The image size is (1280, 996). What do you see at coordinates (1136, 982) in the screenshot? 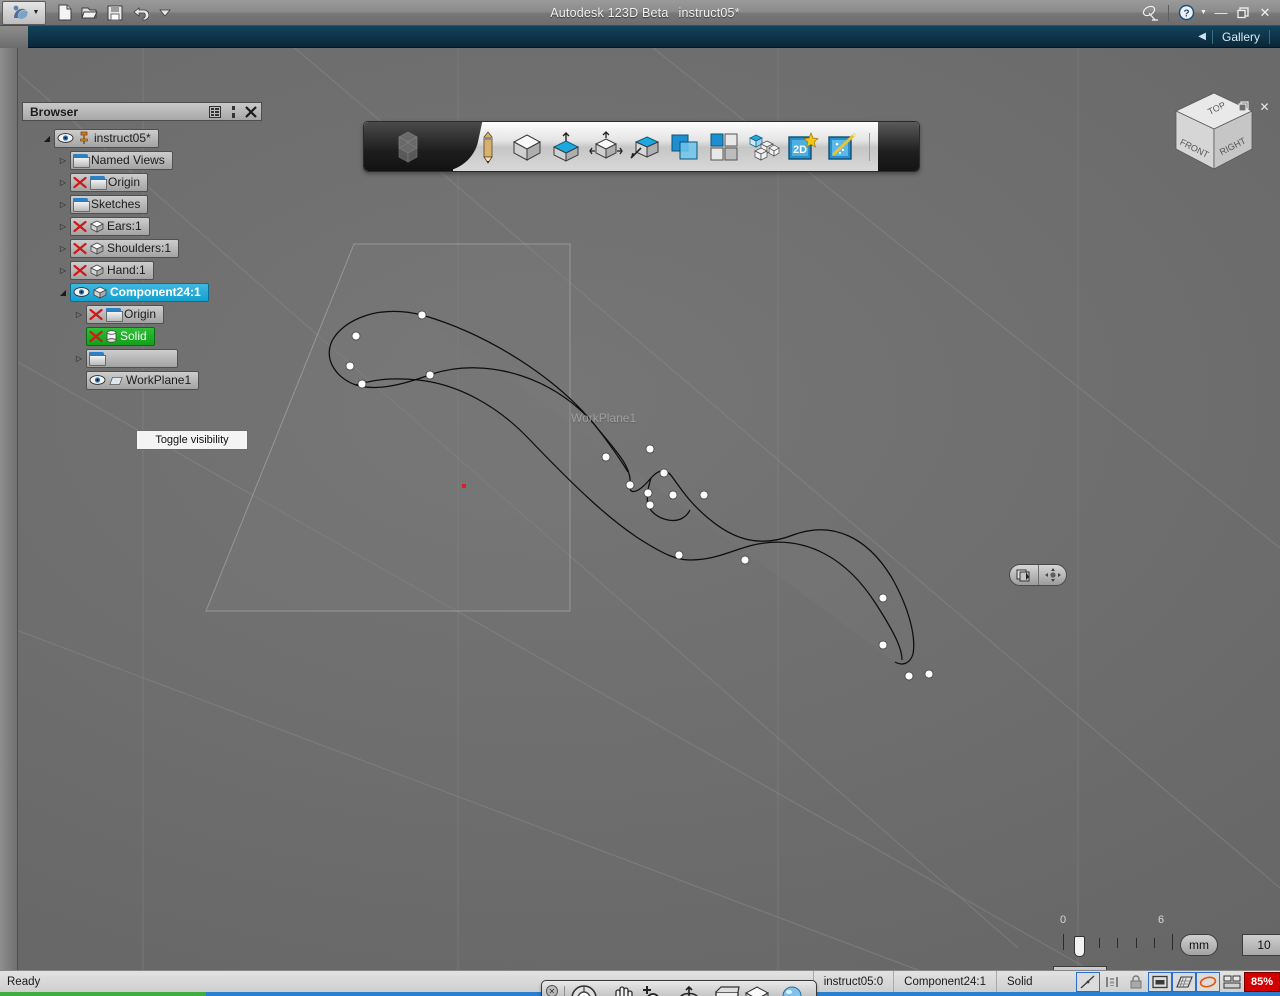
I see `lock-icon` at bounding box center [1136, 982].